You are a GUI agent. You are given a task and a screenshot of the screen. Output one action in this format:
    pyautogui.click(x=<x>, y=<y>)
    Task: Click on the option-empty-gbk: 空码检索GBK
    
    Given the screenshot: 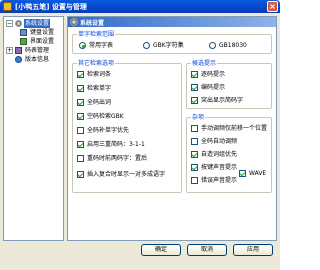 What is the action you would take?
    pyautogui.click(x=127, y=116)
    